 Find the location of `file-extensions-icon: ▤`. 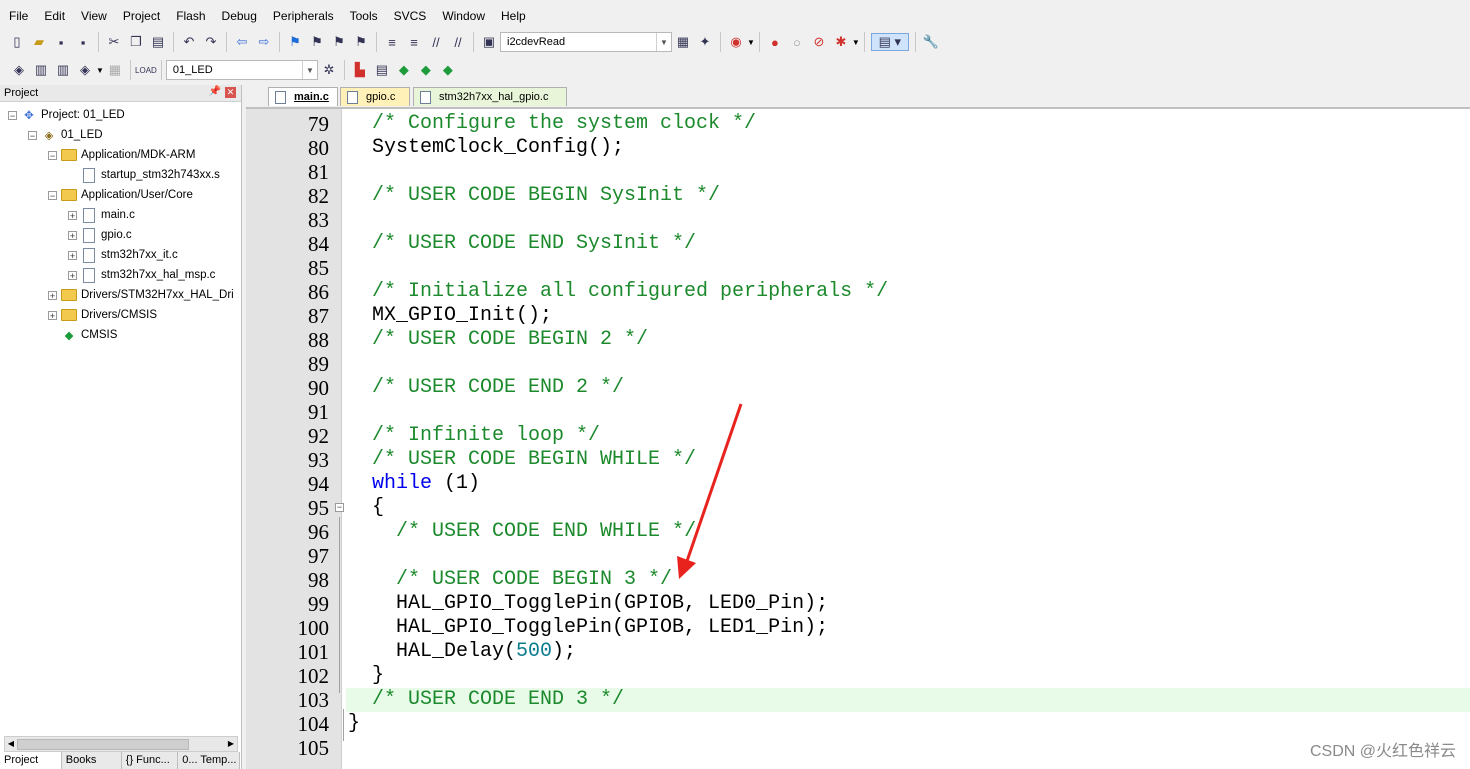

file-extensions-icon: ▤ is located at coordinates (382, 70).